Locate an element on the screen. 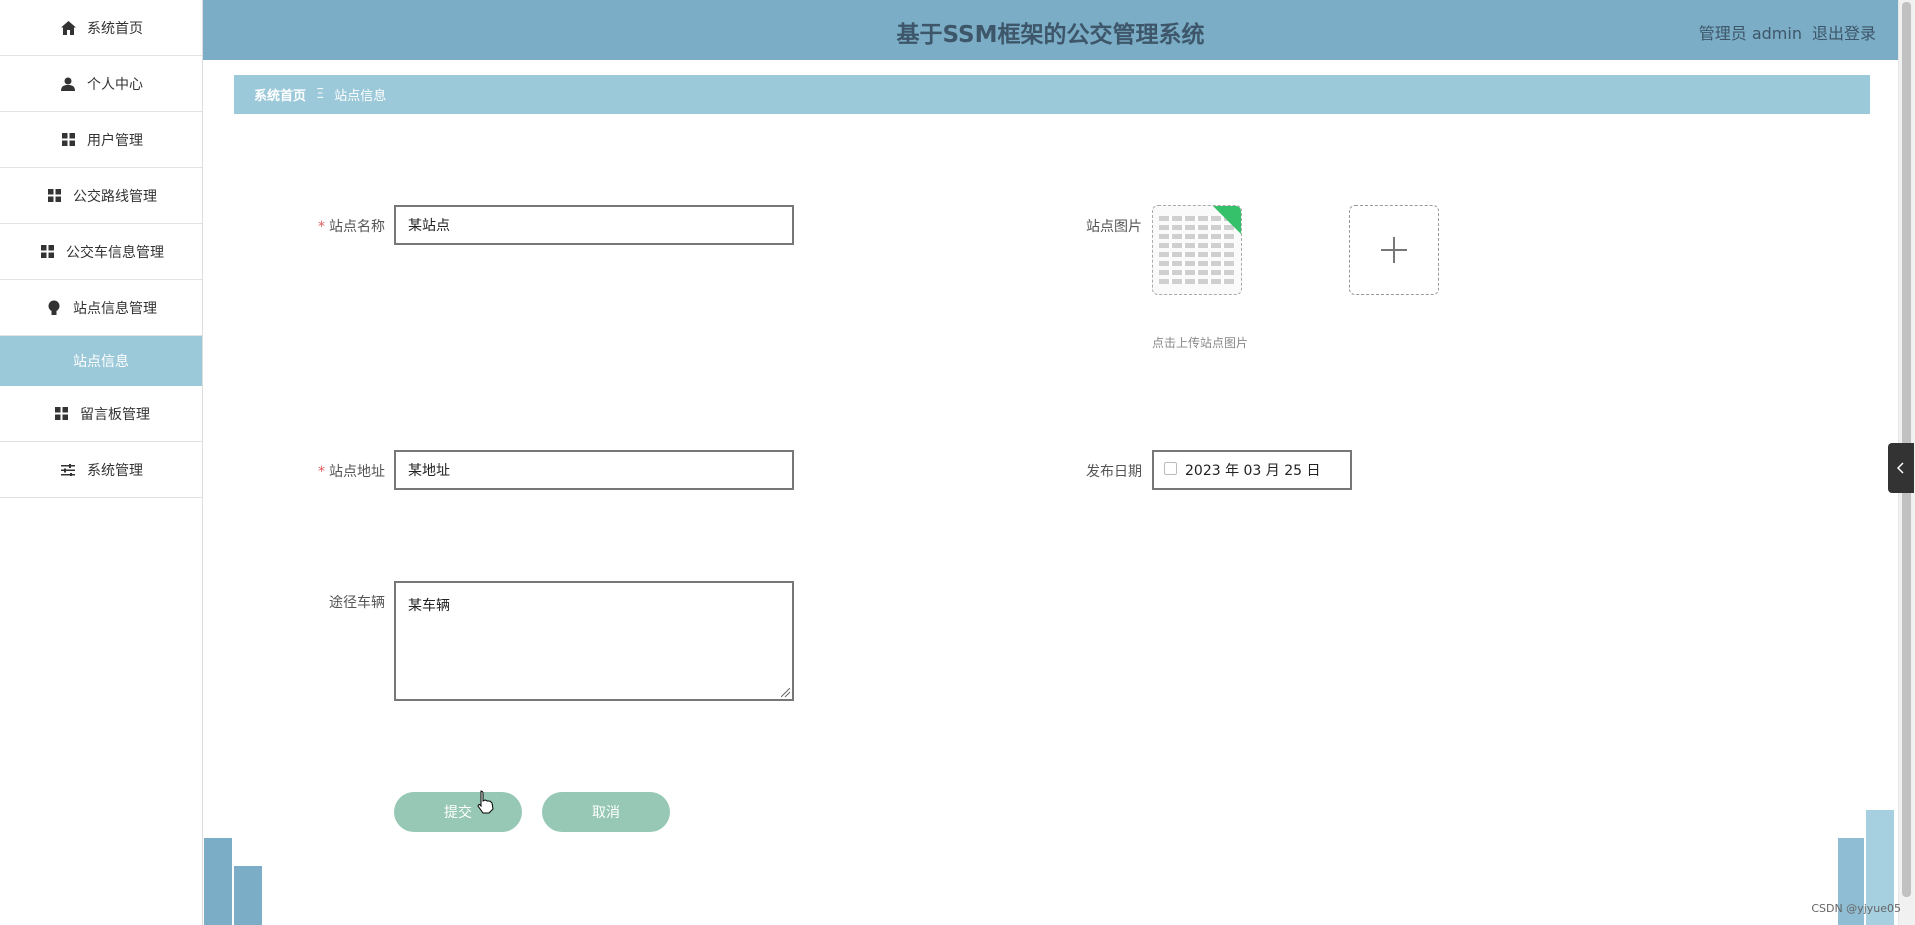  sidebar-item-label: 站点信息 is located at coordinates (101, 362).